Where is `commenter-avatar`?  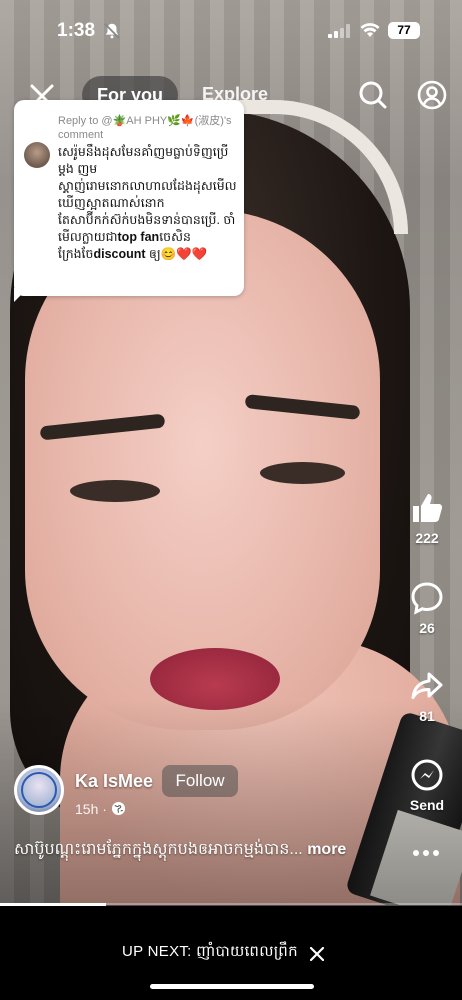 commenter-avatar is located at coordinates (37, 155).